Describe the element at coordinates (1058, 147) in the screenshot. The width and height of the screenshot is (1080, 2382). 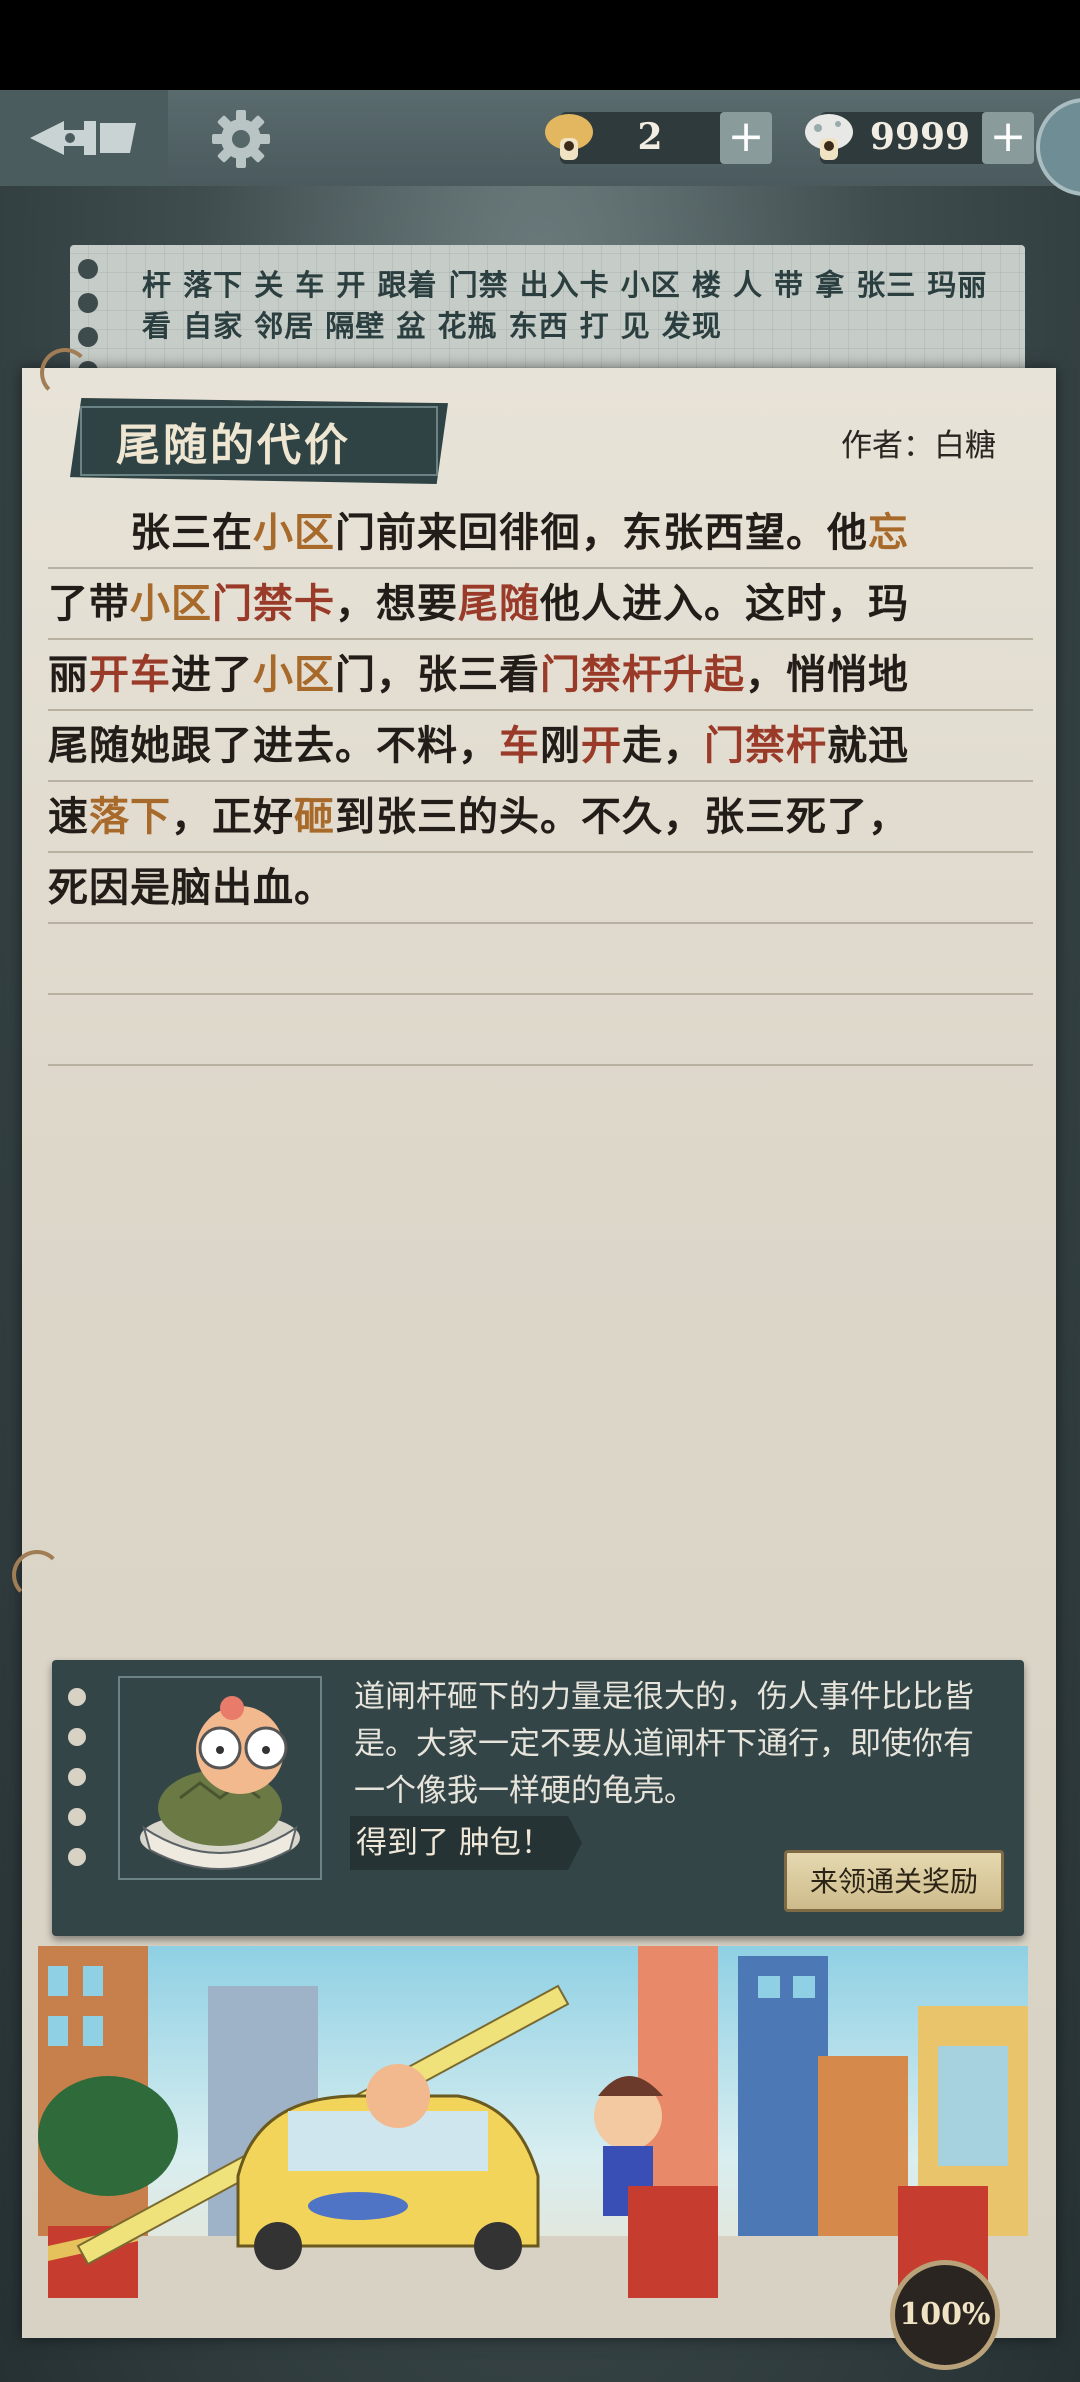
I see `compass-button` at that location.